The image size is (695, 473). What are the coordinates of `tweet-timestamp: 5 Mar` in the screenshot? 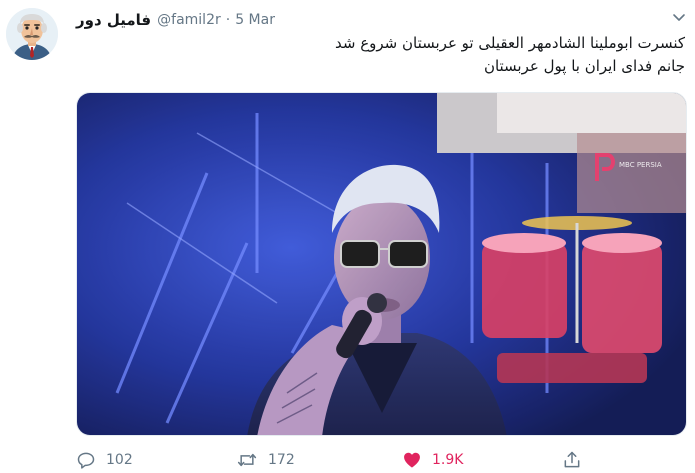 It's located at (255, 20).